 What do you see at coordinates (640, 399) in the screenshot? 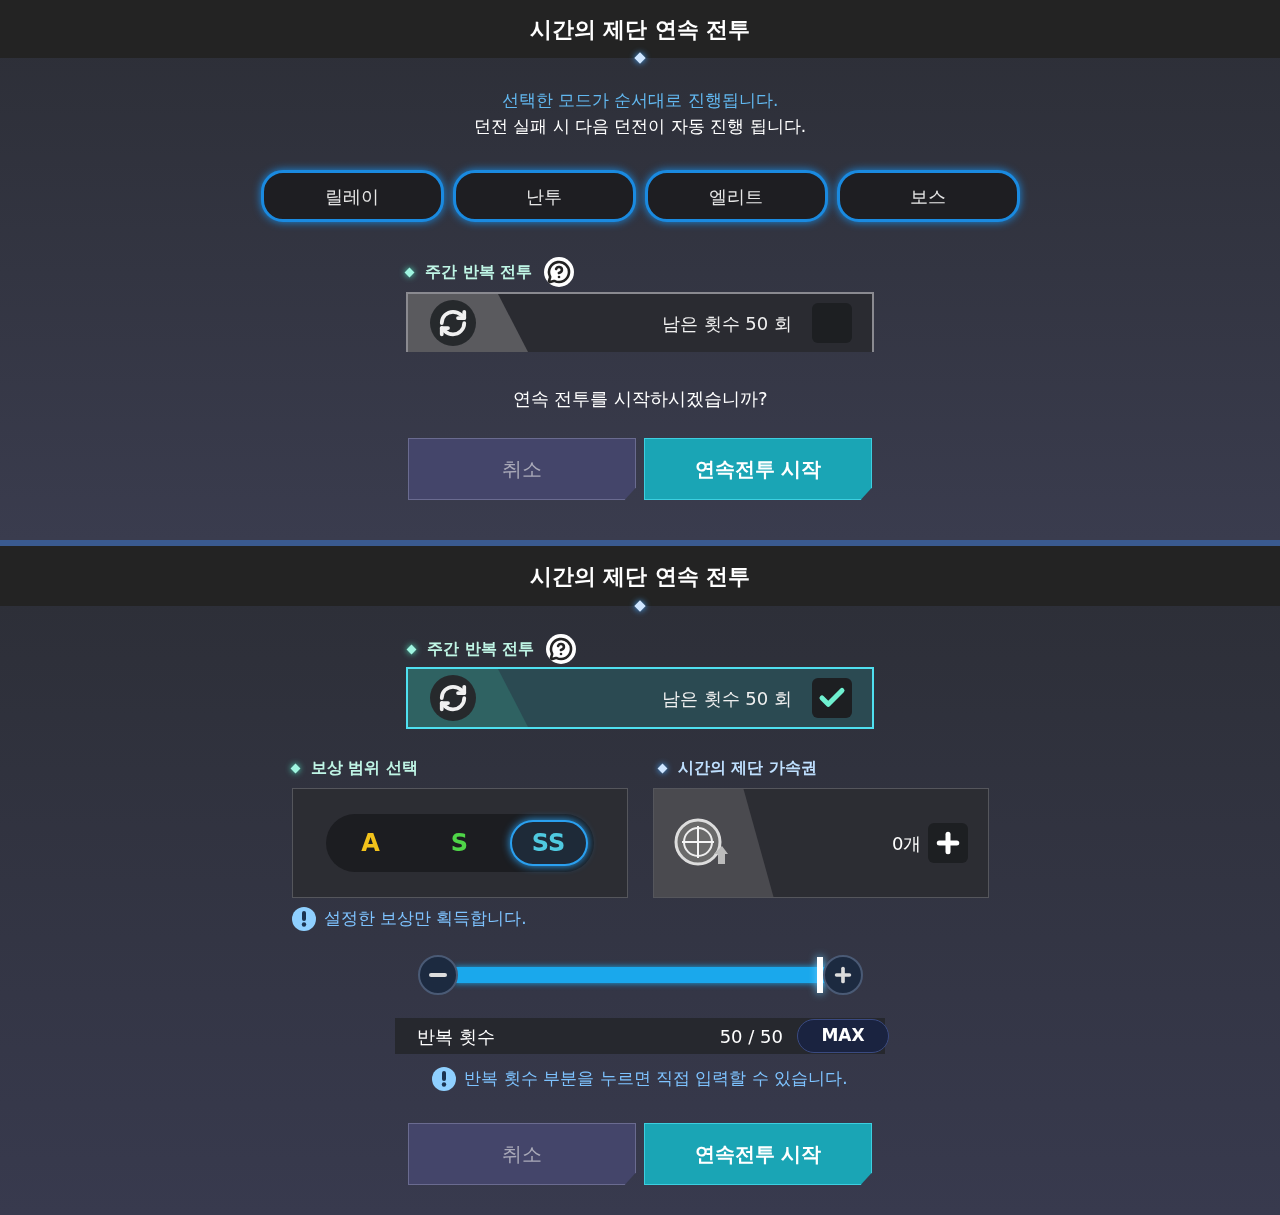
I see `confirm-question: 연속 전투를 시작하시겠습니까?` at bounding box center [640, 399].